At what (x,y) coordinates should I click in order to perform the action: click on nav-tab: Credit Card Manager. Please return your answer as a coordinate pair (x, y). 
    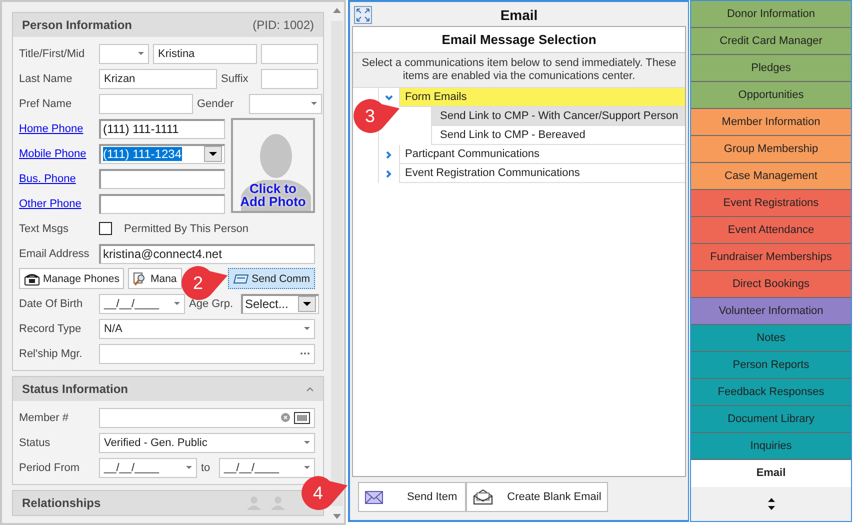
    Looking at the image, I should click on (771, 41).